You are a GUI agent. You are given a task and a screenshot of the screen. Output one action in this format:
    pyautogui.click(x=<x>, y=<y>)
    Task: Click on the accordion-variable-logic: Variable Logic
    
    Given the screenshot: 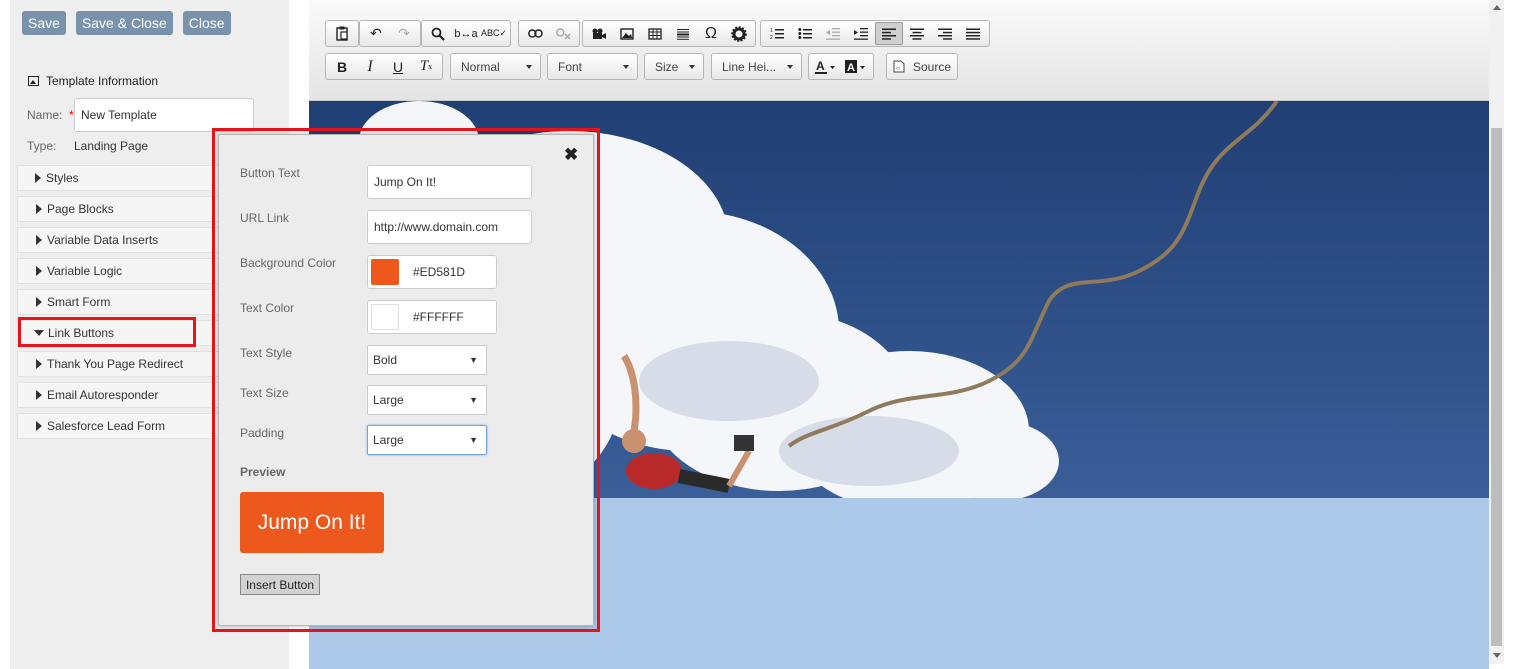 What is the action you would take?
    pyautogui.click(x=118, y=271)
    